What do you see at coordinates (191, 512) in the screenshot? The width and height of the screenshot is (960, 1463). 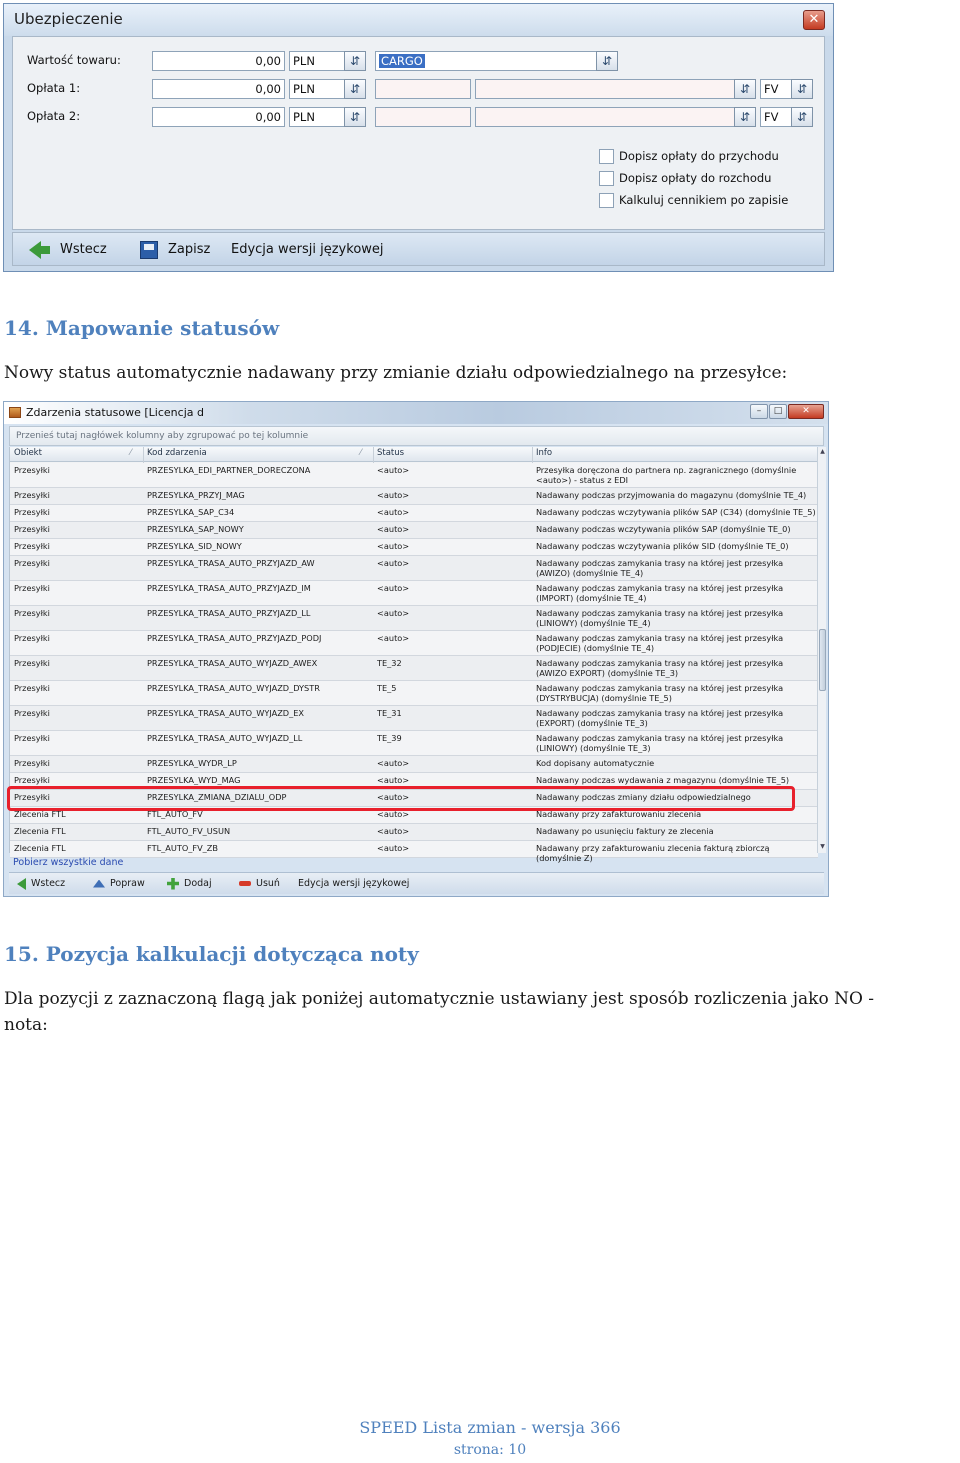 I see `cell-event-code: PRZESYLKA_SAP_C34` at bounding box center [191, 512].